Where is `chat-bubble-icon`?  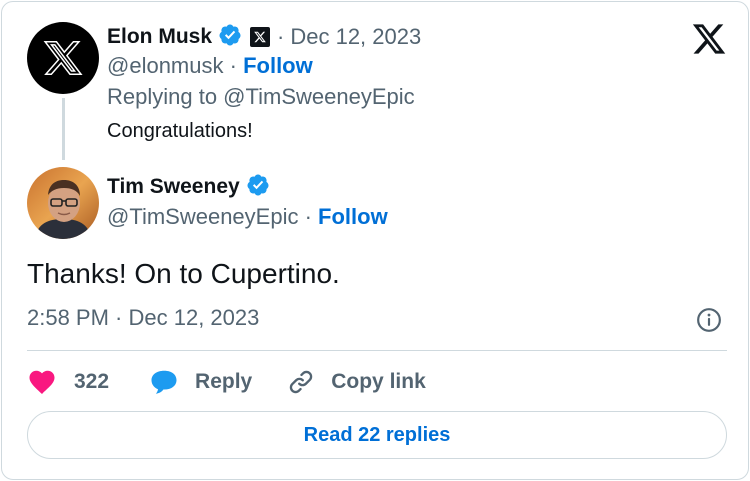 chat-bubble-icon is located at coordinates (164, 382).